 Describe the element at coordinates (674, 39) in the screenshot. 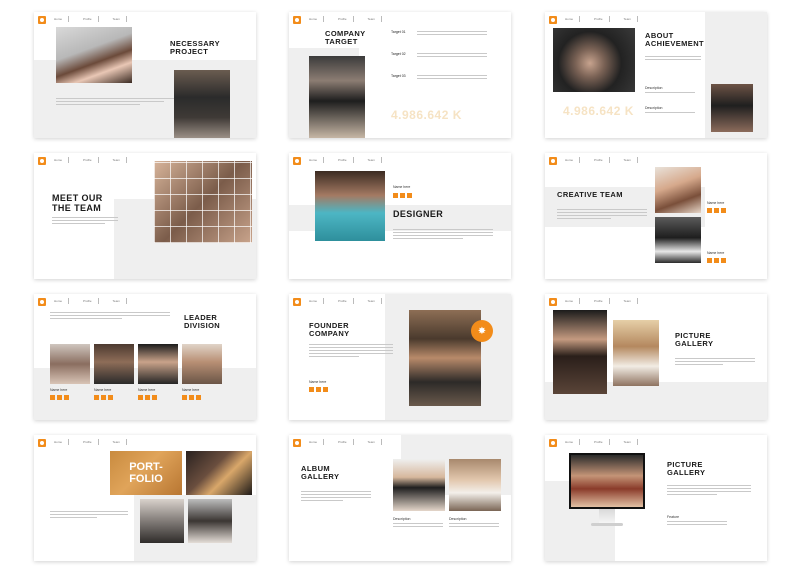

I see `slide-title: ABOUT ACHIEVEMENT` at that location.